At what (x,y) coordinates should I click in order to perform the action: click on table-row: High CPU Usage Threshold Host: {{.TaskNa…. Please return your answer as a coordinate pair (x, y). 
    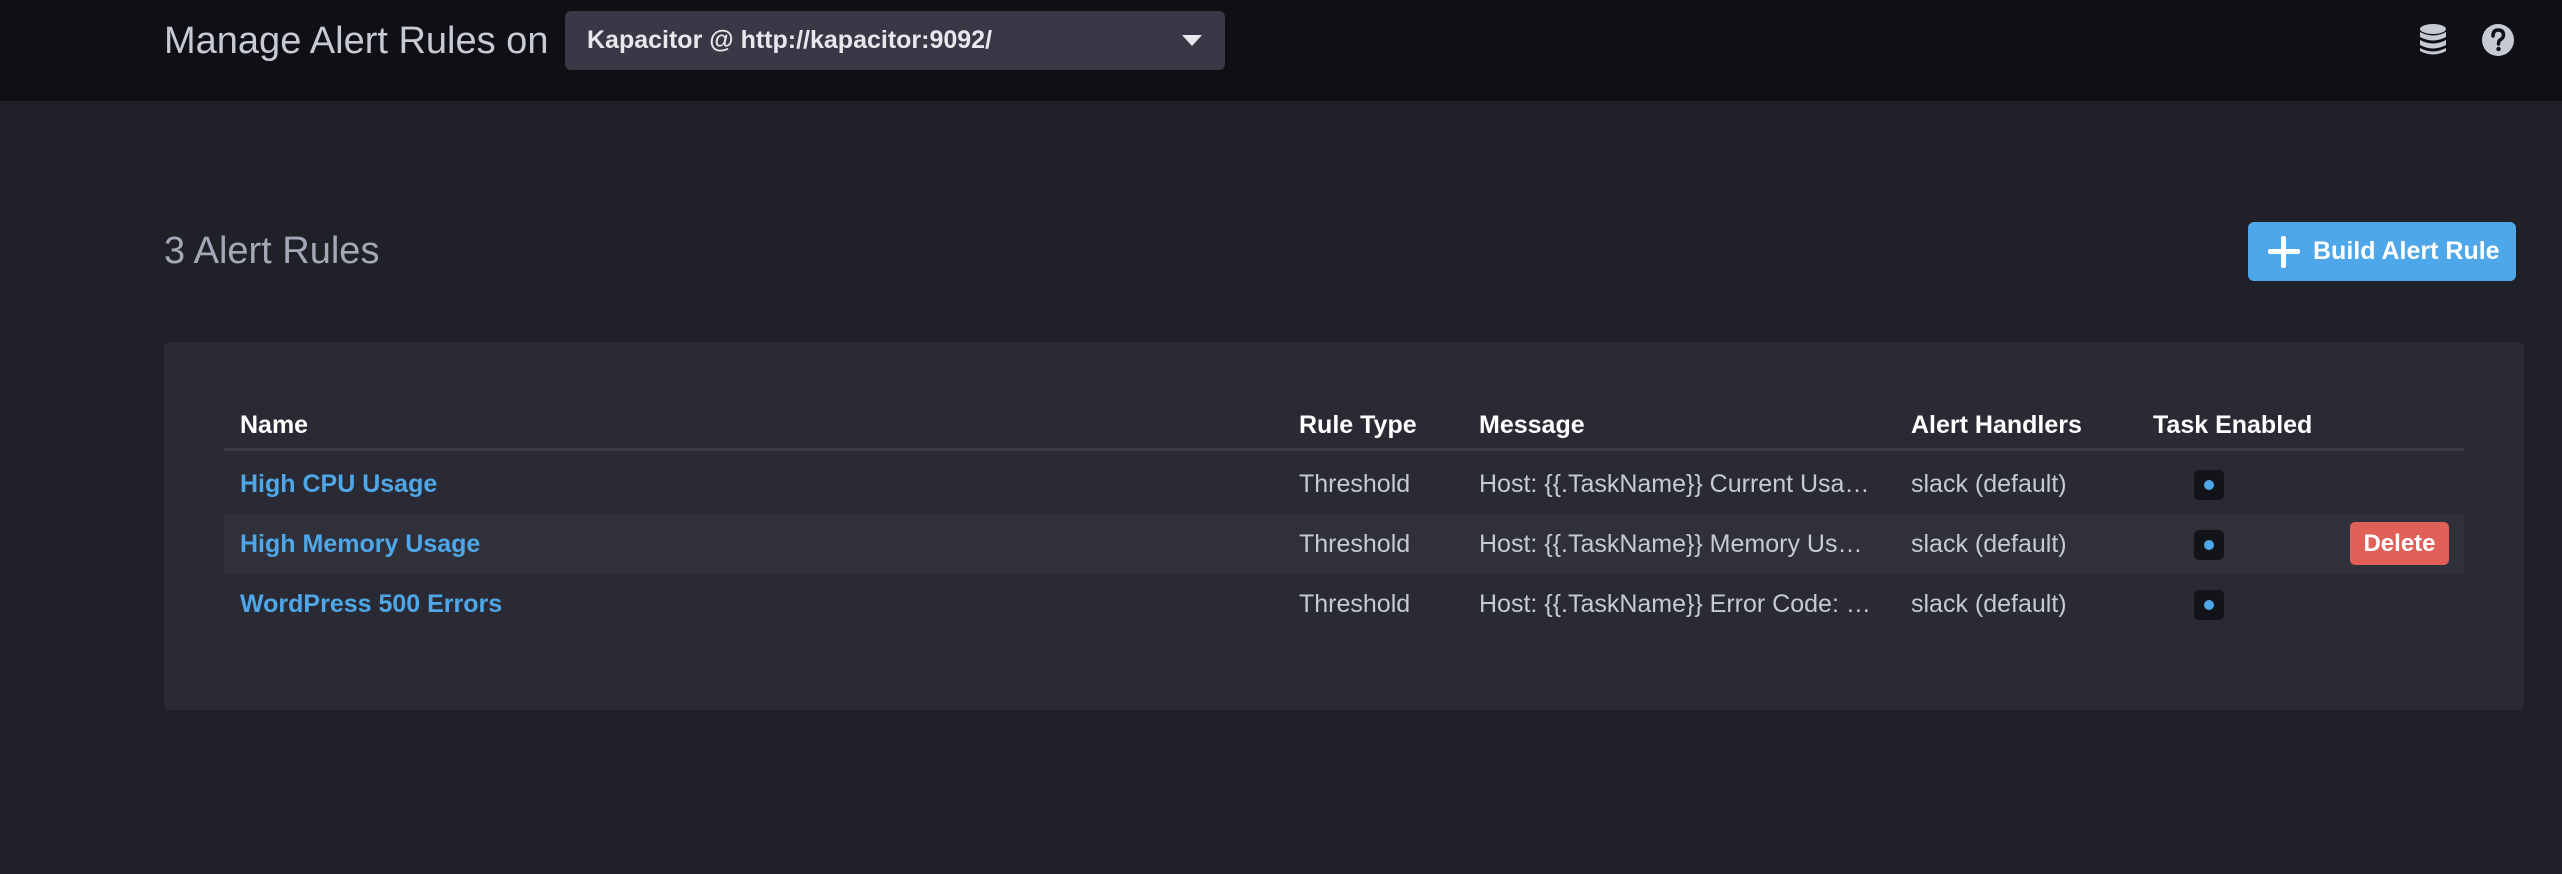
    Looking at the image, I should click on (1344, 484).